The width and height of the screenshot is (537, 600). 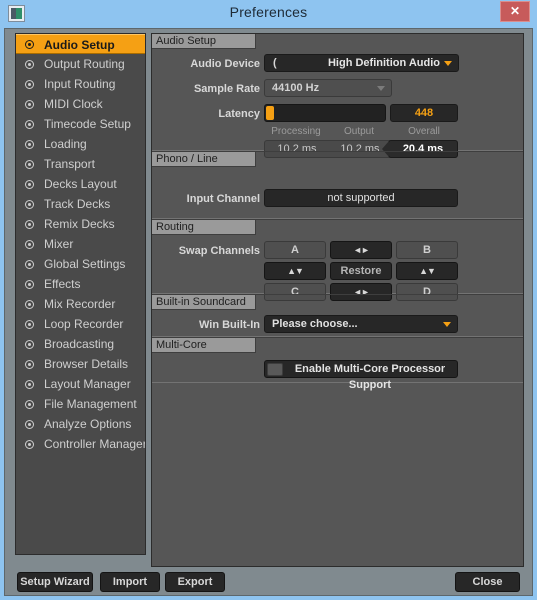 What do you see at coordinates (130, 582) in the screenshot?
I see `import-button: Import` at bounding box center [130, 582].